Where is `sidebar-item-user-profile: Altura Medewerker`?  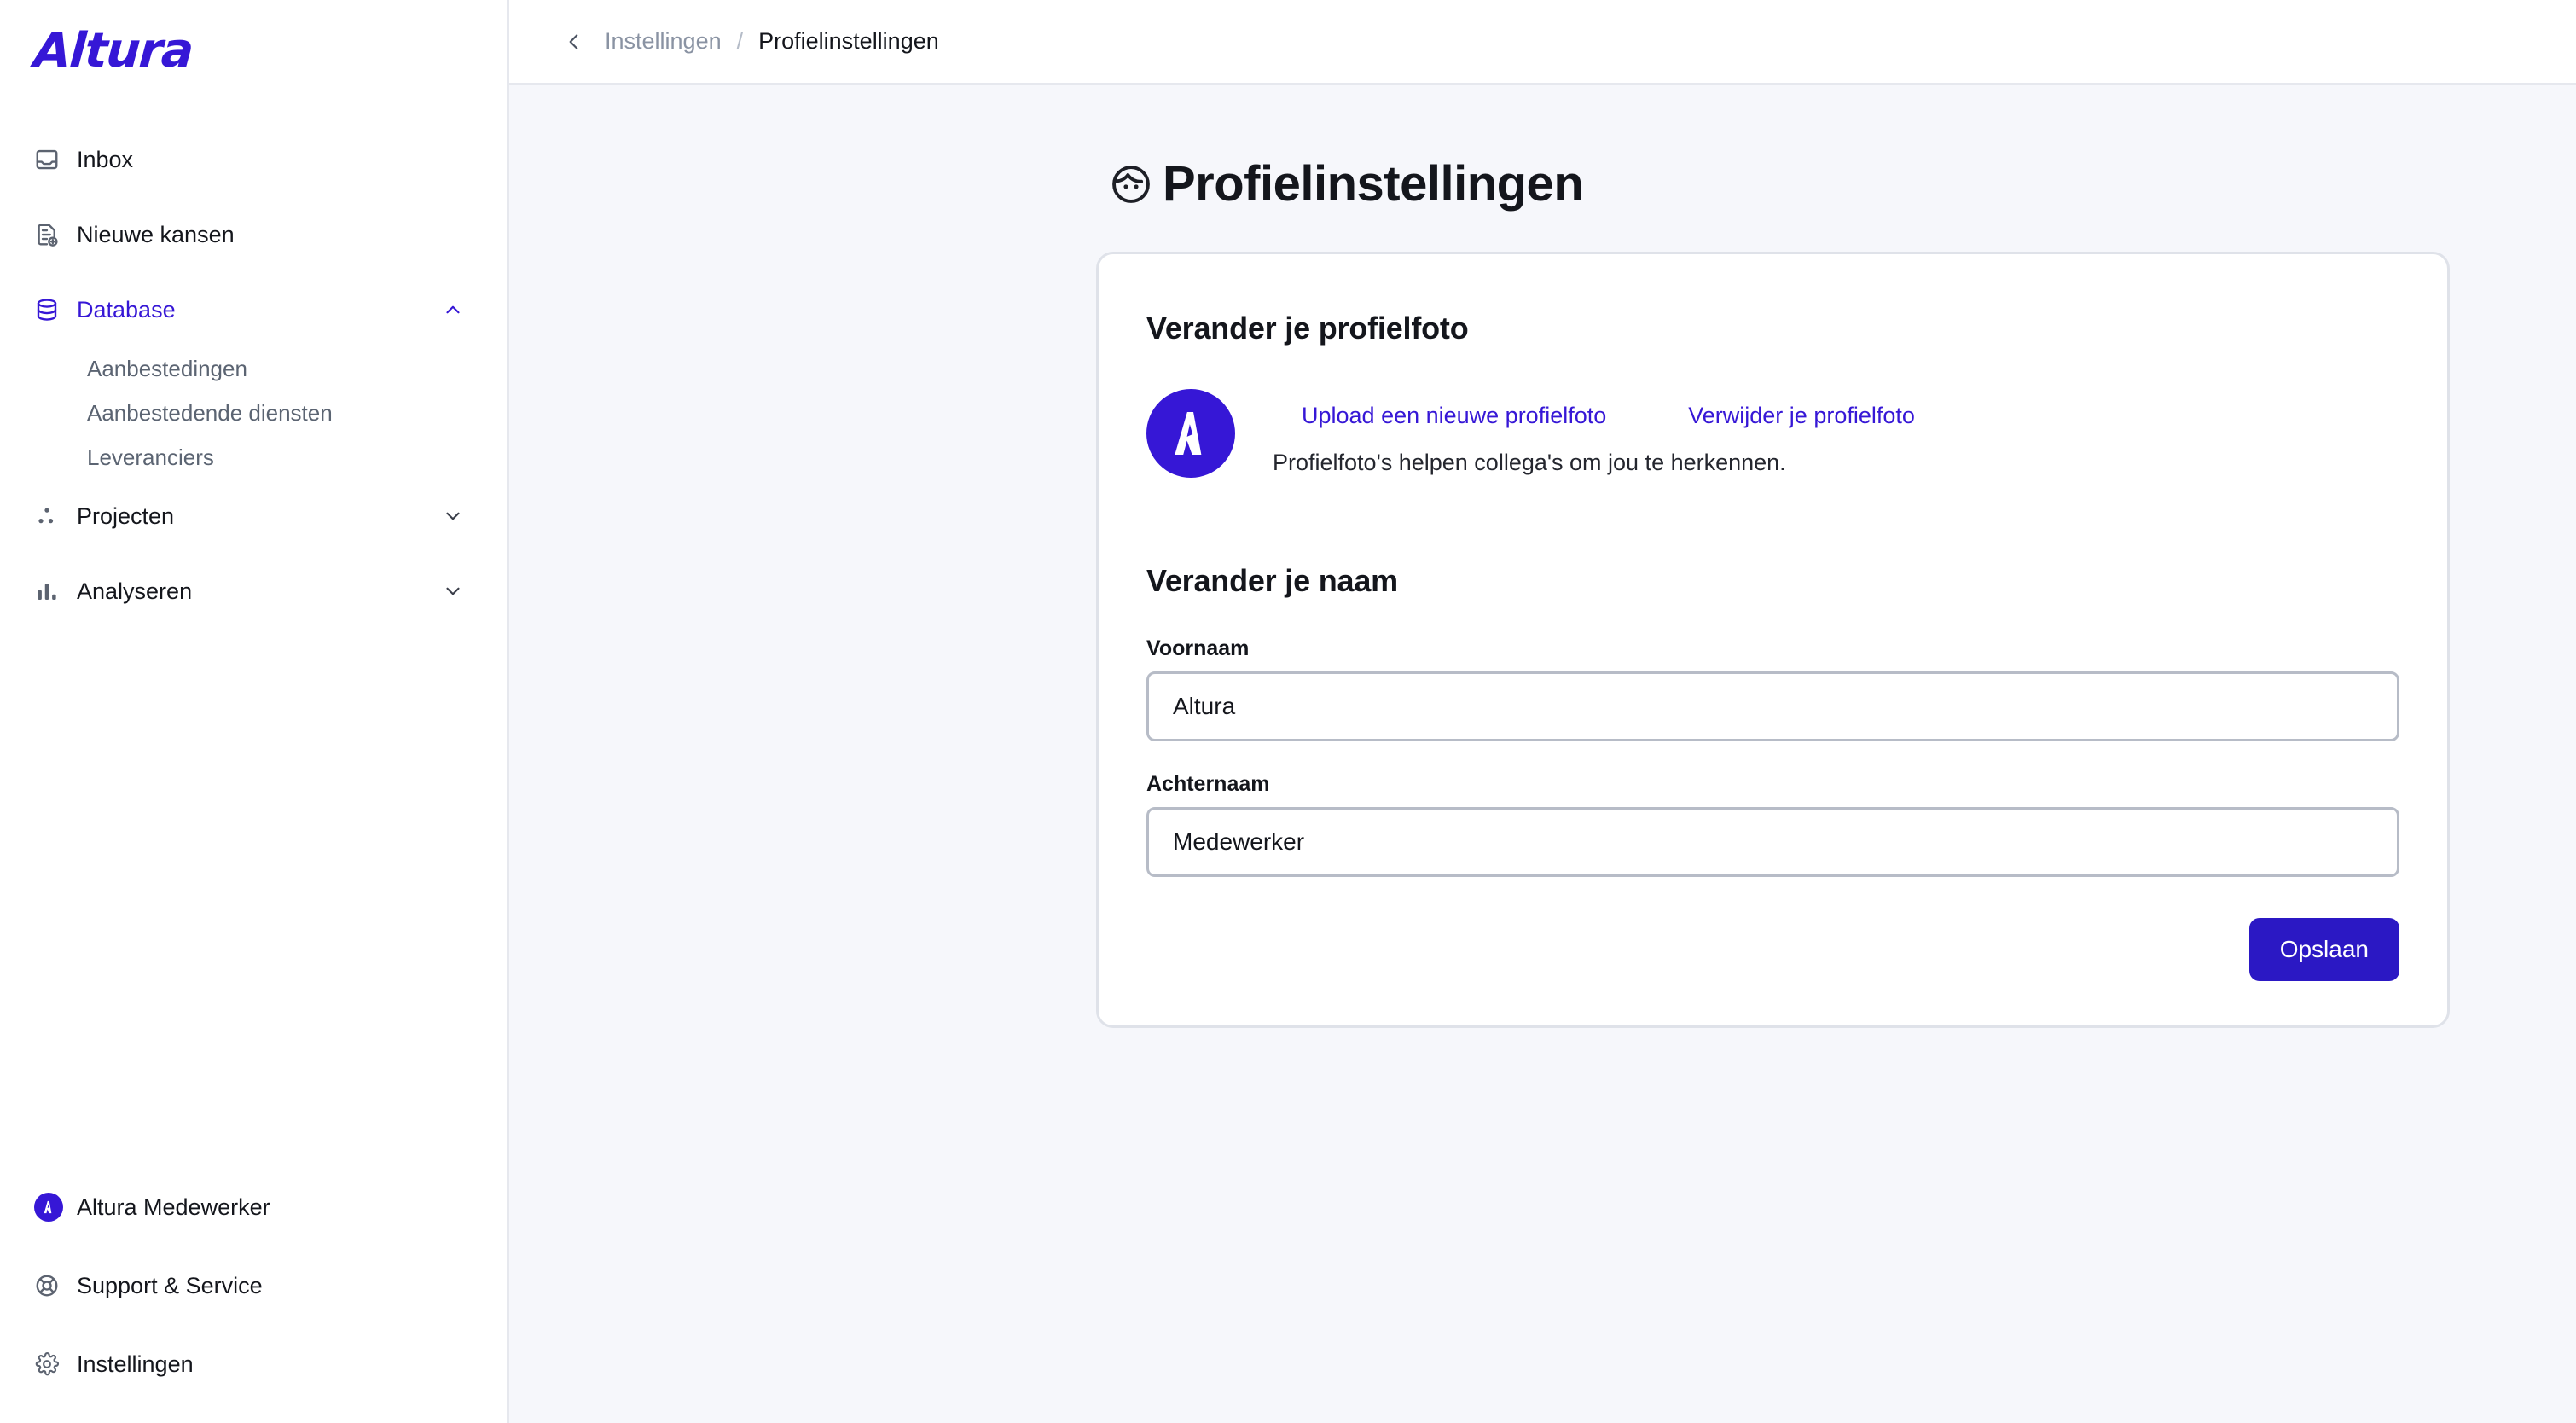 sidebar-item-user-profile: Altura Medewerker is located at coordinates (253, 1207).